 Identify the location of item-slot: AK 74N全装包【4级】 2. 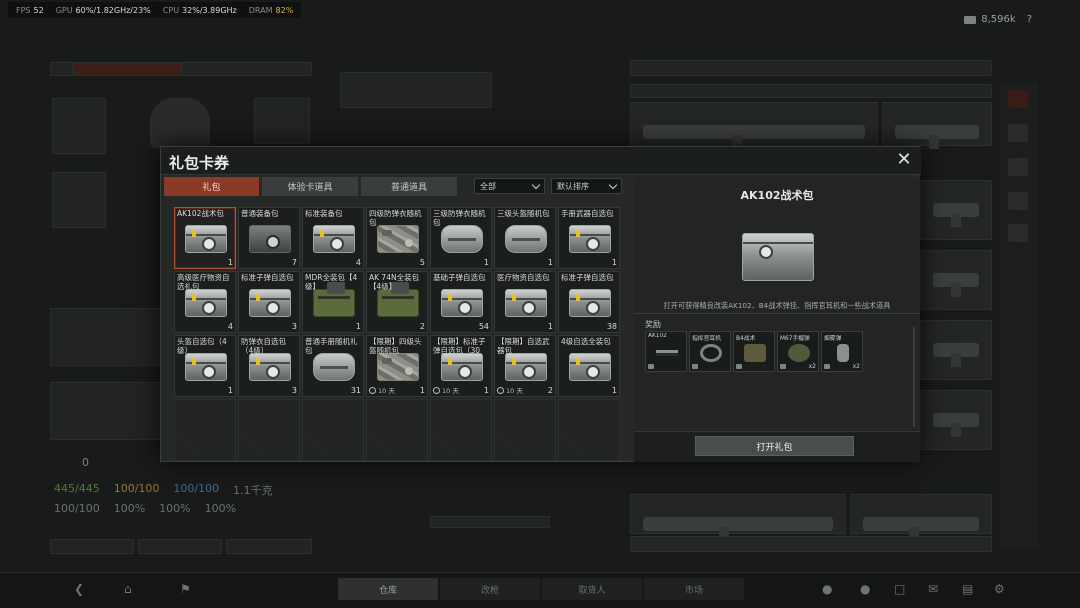
(397, 302).